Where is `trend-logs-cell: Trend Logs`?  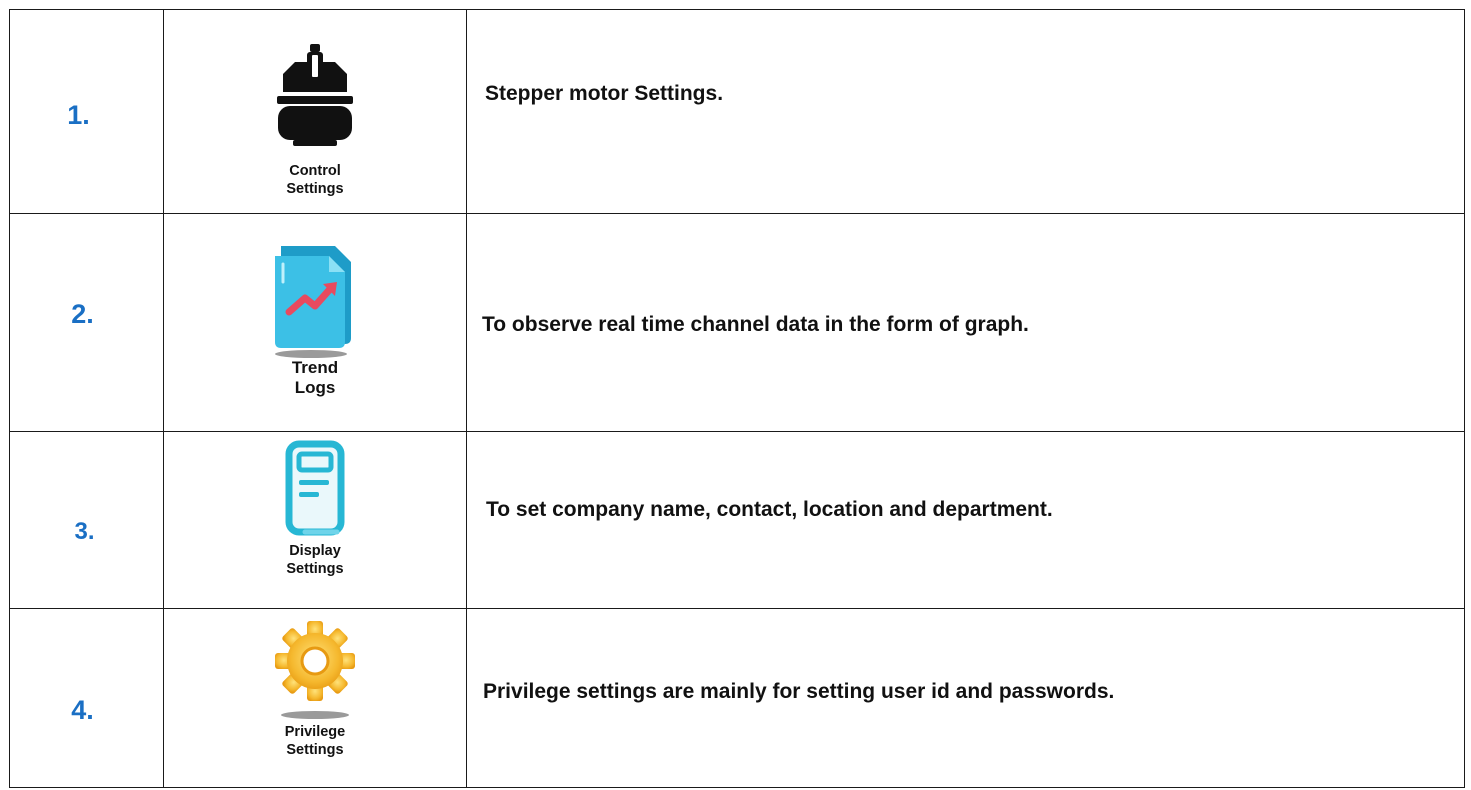 trend-logs-cell: Trend Logs is located at coordinates (315, 322).